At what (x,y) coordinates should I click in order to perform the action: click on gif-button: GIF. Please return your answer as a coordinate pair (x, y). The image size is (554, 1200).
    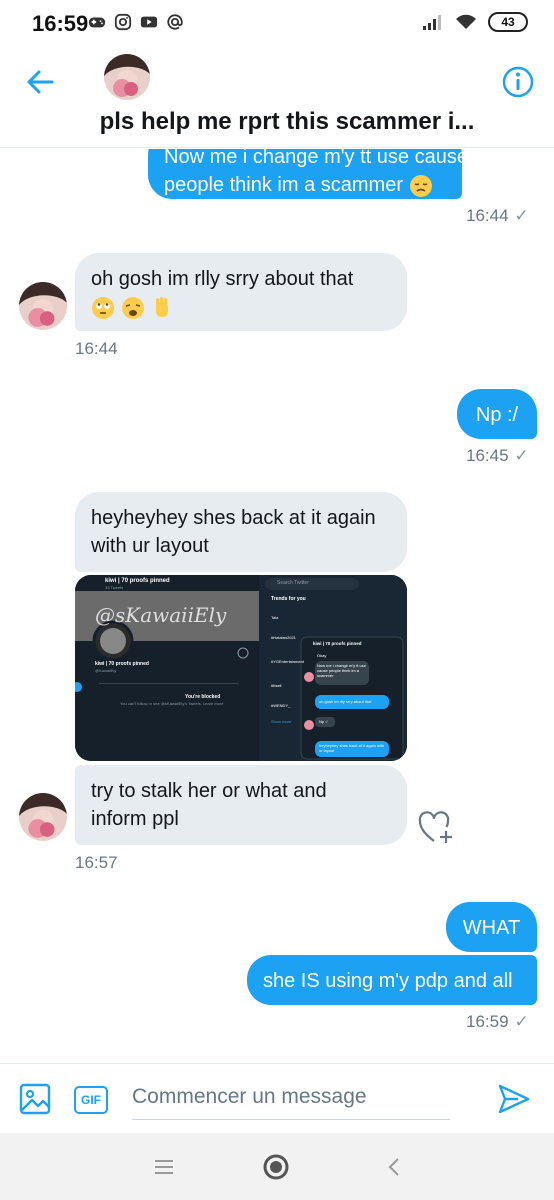
    Looking at the image, I should click on (91, 1100).